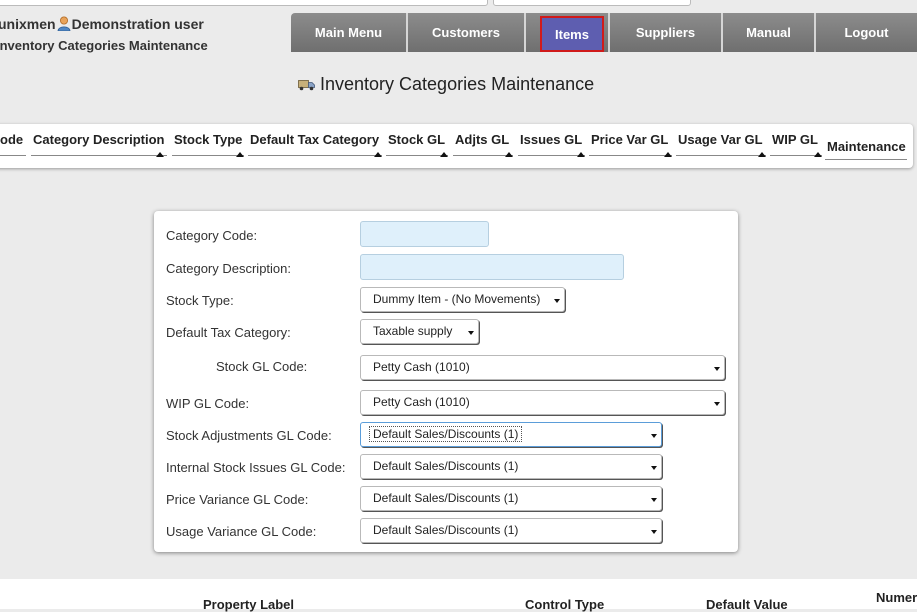 The width and height of the screenshot is (917, 612). What do you see at coordinates (413, 331) in the screenshot?
I see `tax-category-value: Taxable supply` at bounding box center [413, 331].